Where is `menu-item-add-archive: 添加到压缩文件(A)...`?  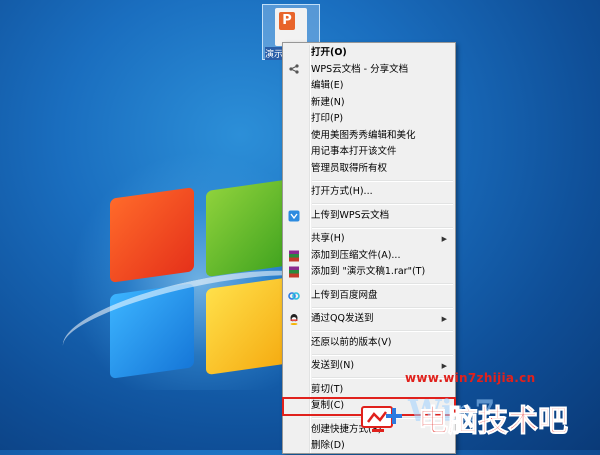
menu-item-add-archive: 添加到压缩文件(A)... is located at coordinates (369, 256).